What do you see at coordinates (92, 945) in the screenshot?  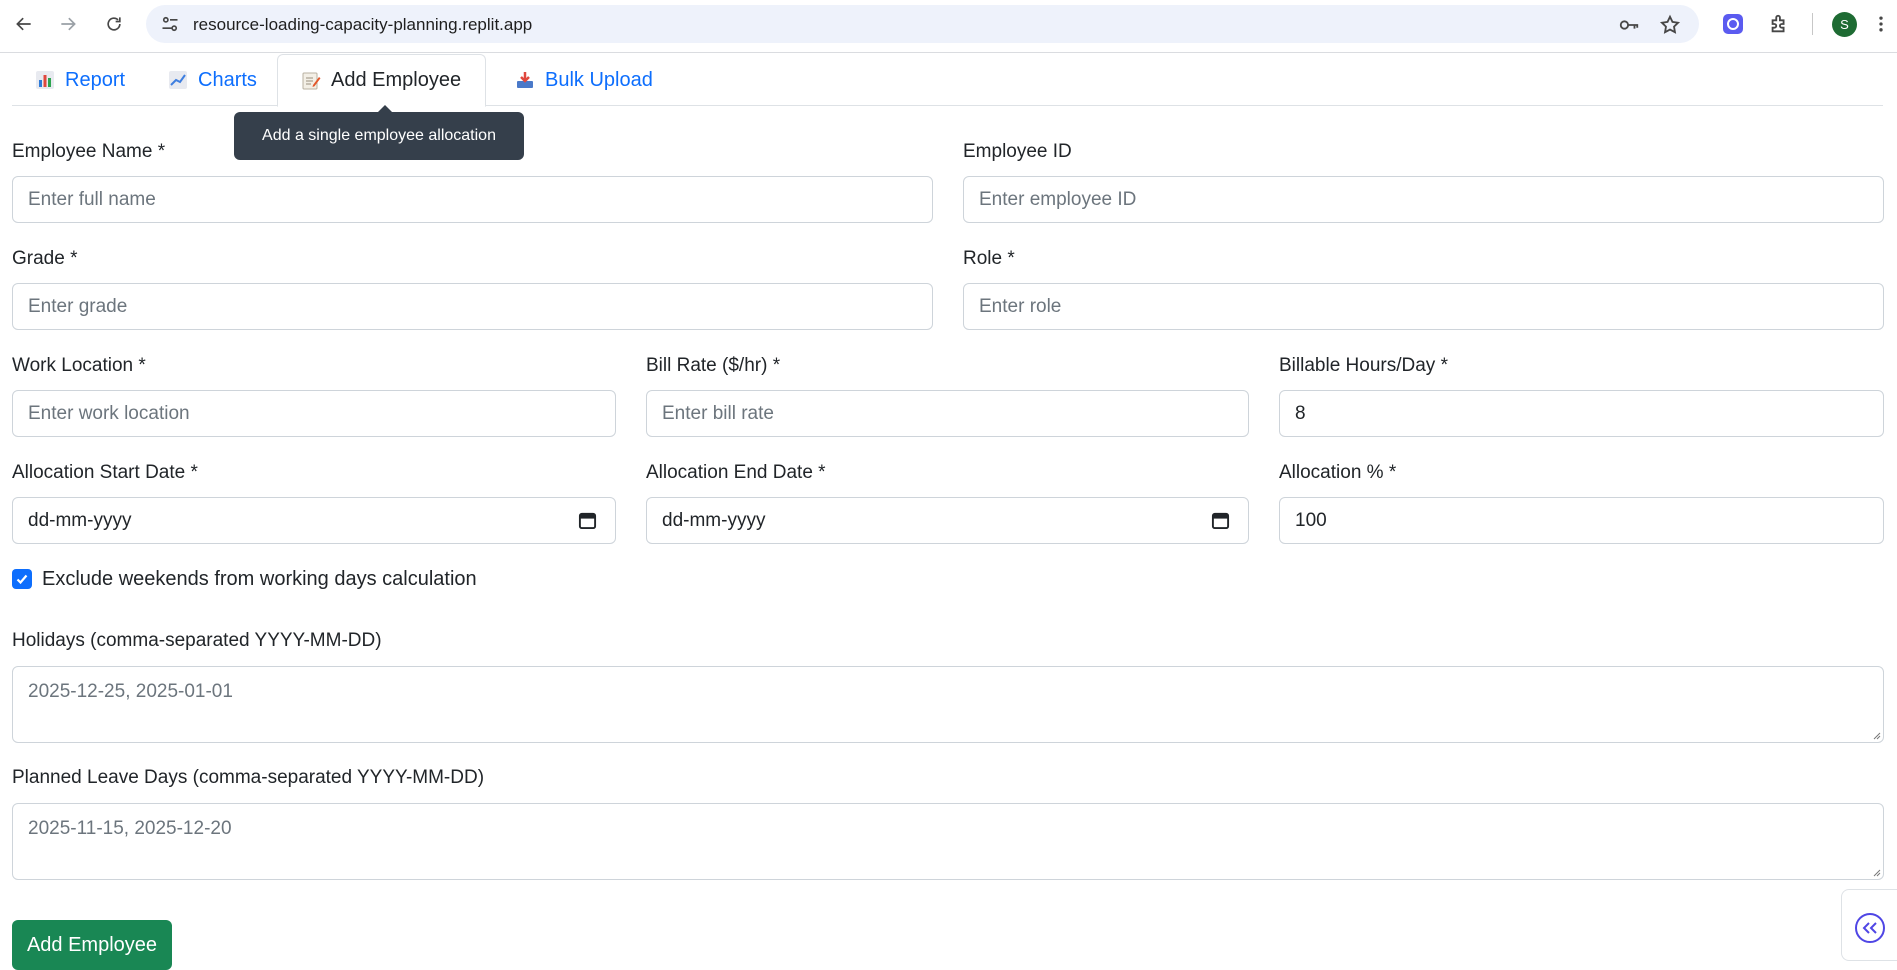 I see `add-employee-button: Add Employee` at bounding box center [92, 945].